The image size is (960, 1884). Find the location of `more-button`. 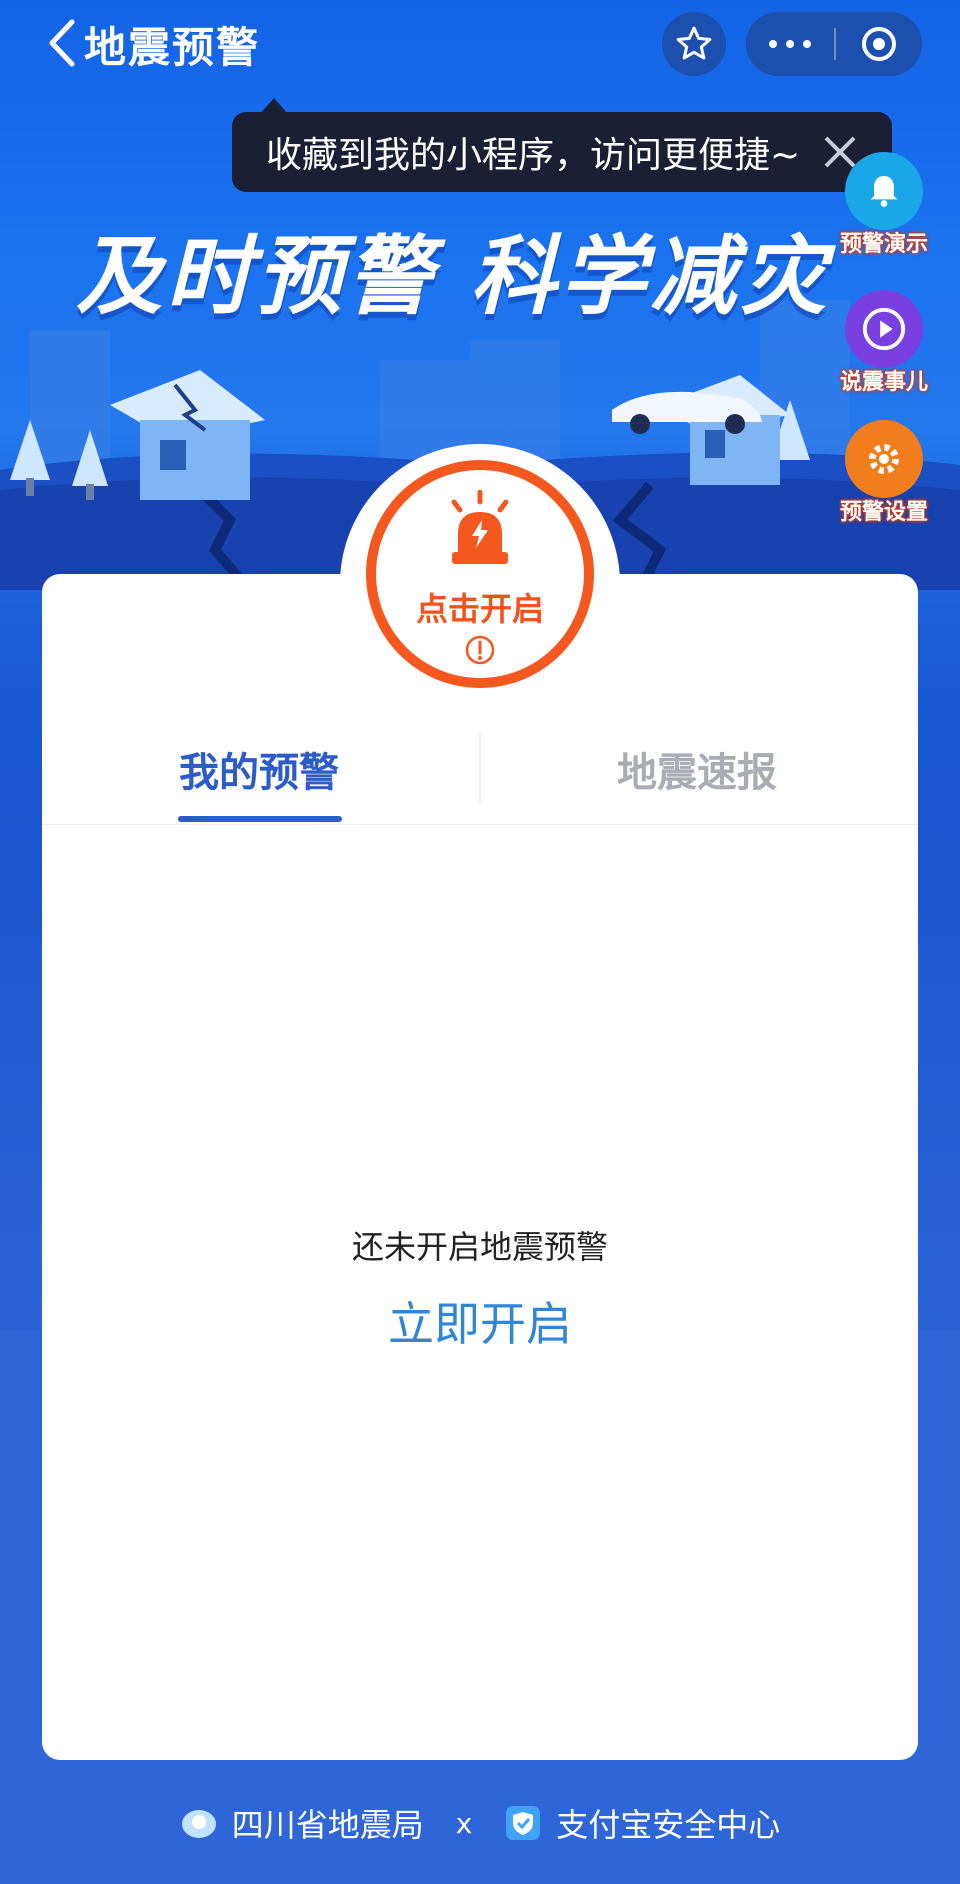

more-button is located at coordinates (790, 44).